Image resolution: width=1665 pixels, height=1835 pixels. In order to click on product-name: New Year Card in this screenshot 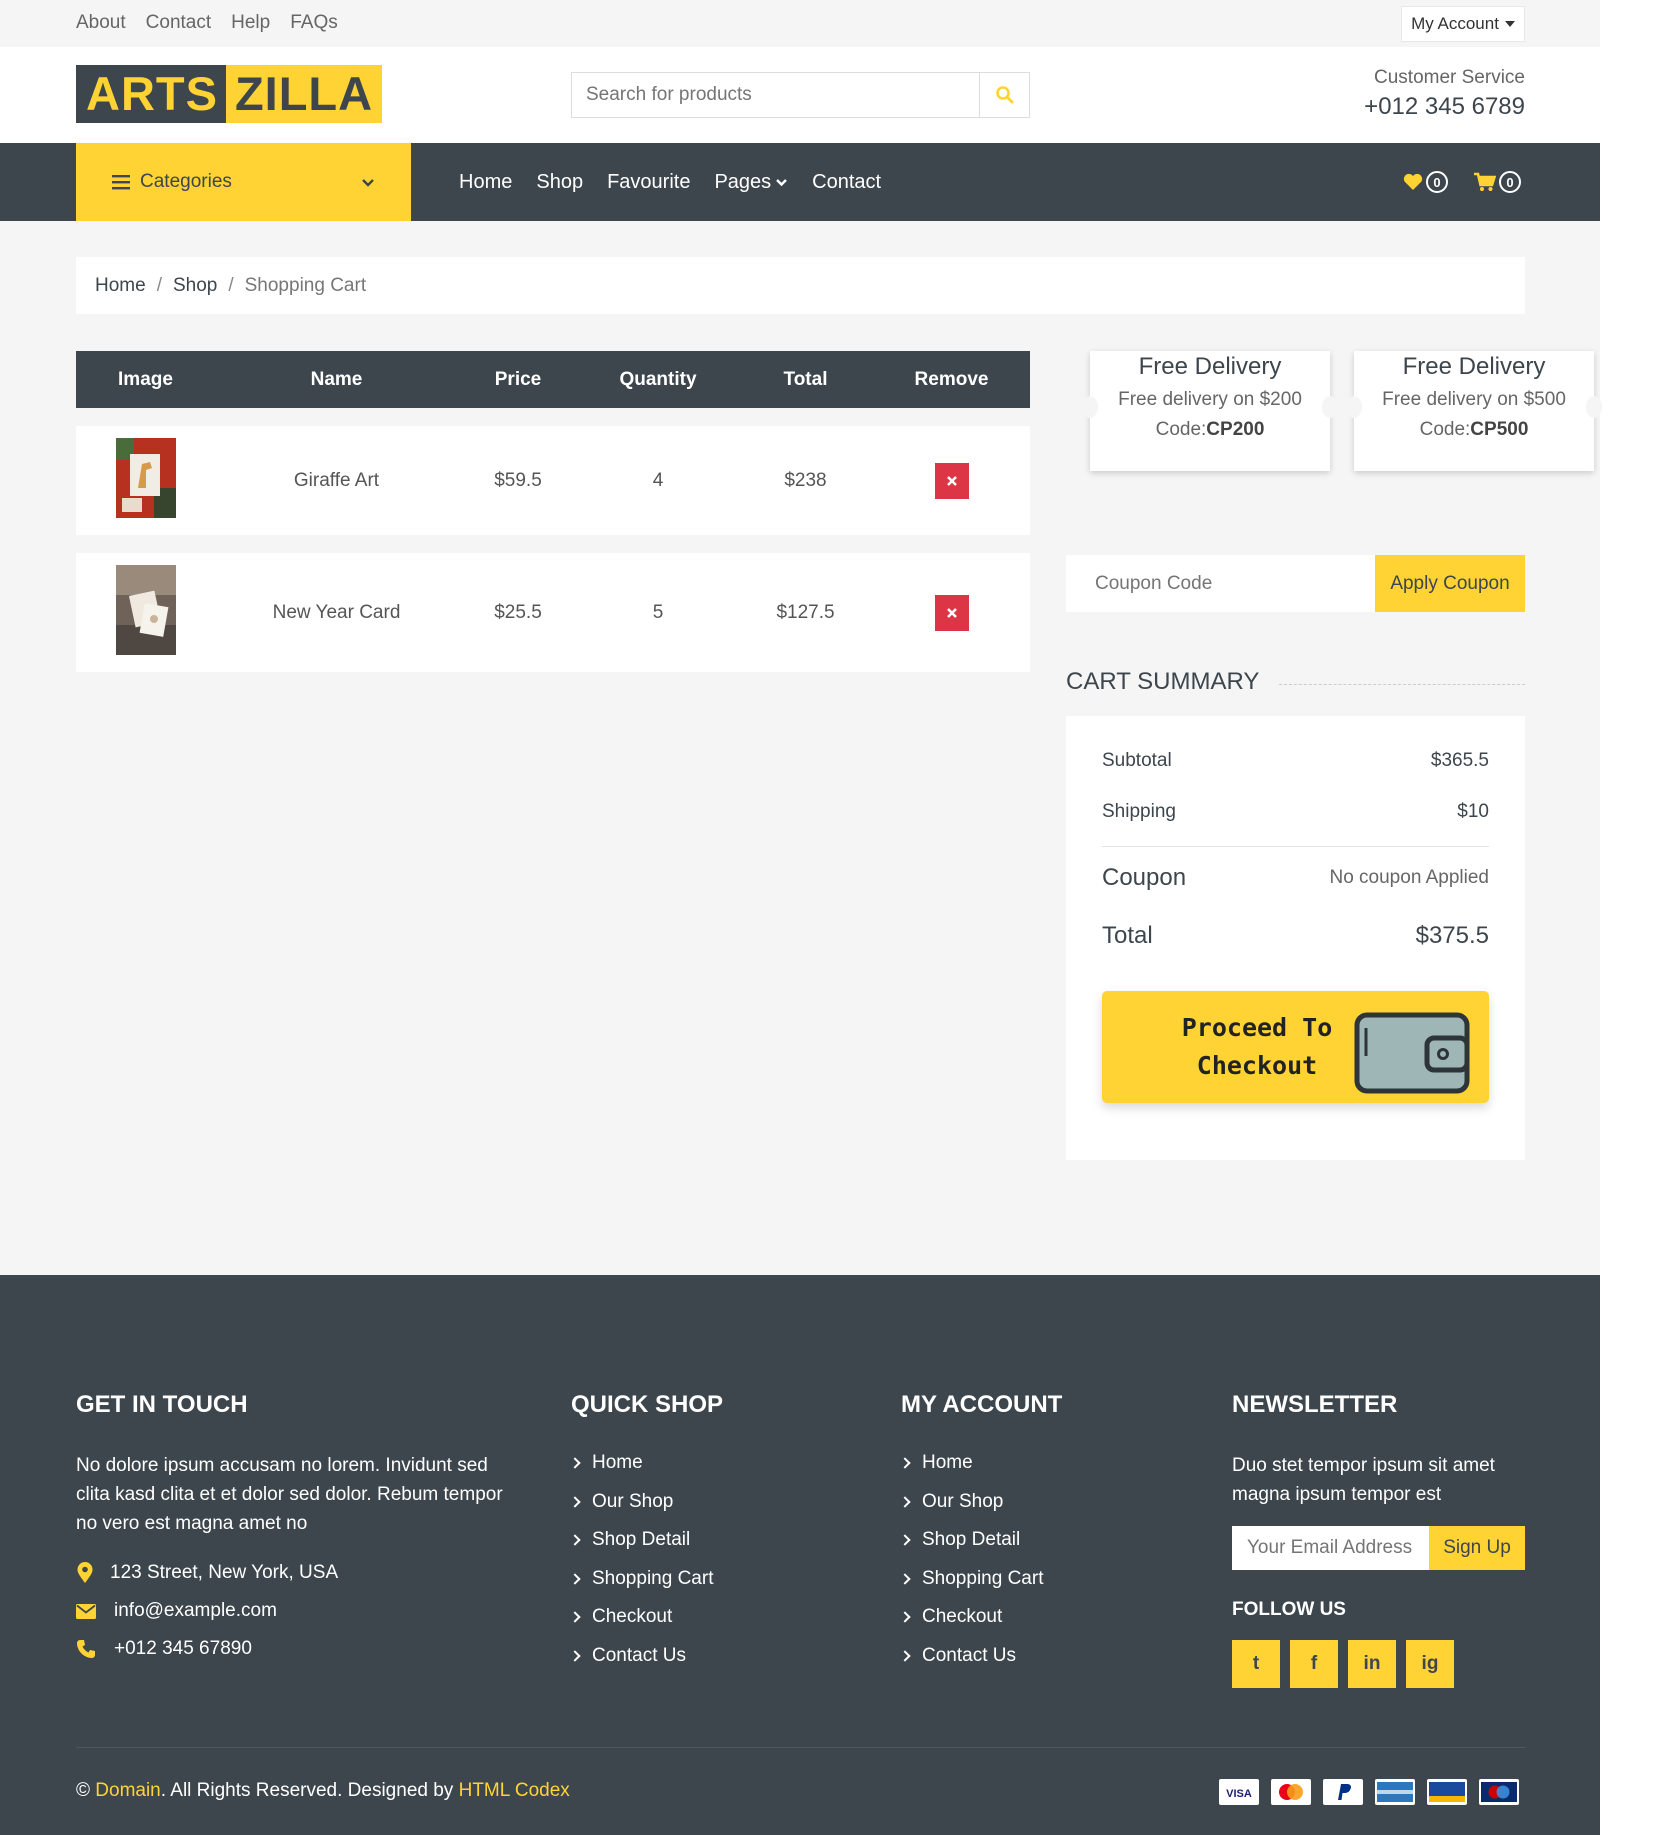, I will do `click(336, 613)`.